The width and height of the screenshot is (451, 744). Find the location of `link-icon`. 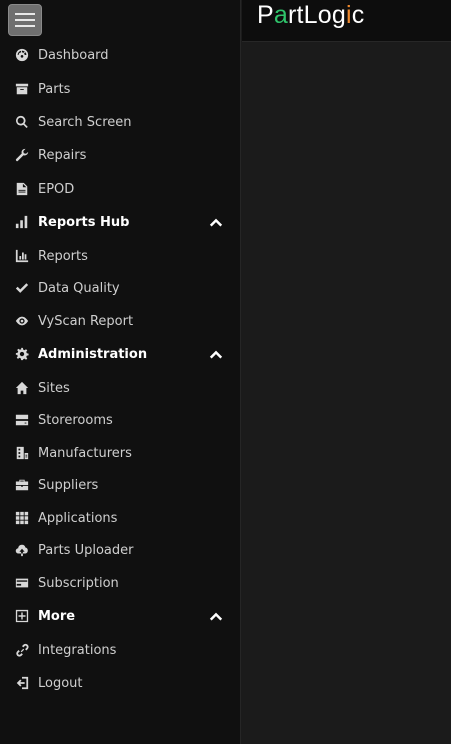

link-icon is located at coordinates (22, 650).